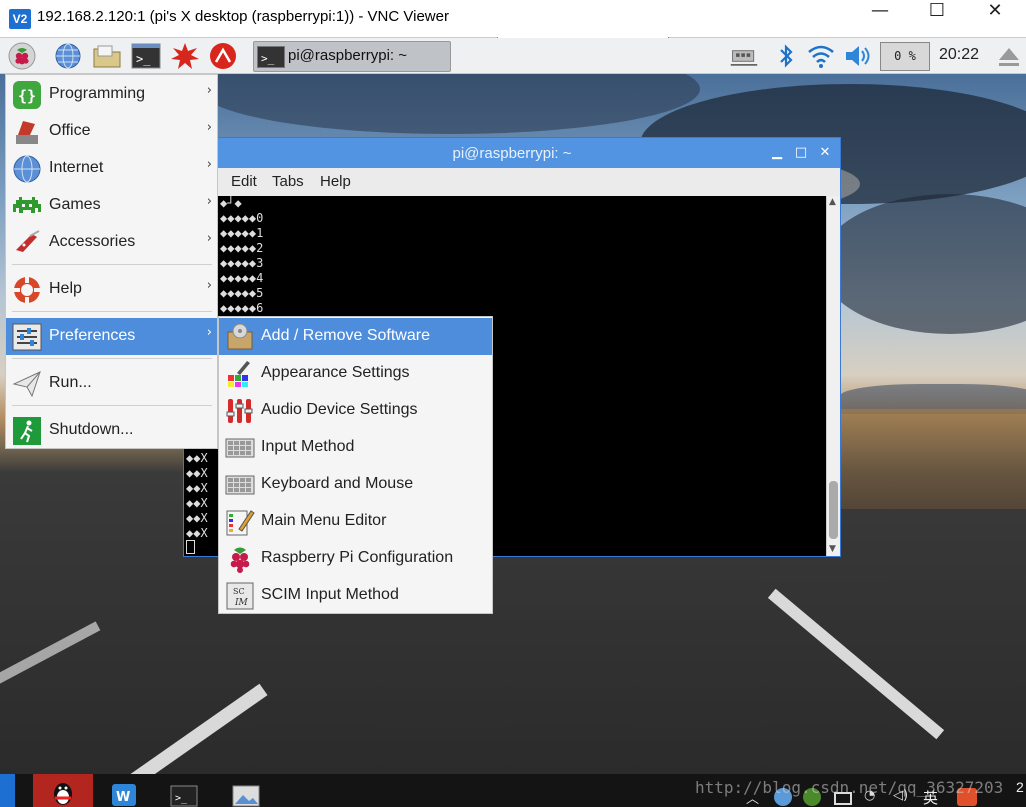 The height and width of the screenshot is (807, 1026). I want to click on svg-text: SC, so click(239, 591).